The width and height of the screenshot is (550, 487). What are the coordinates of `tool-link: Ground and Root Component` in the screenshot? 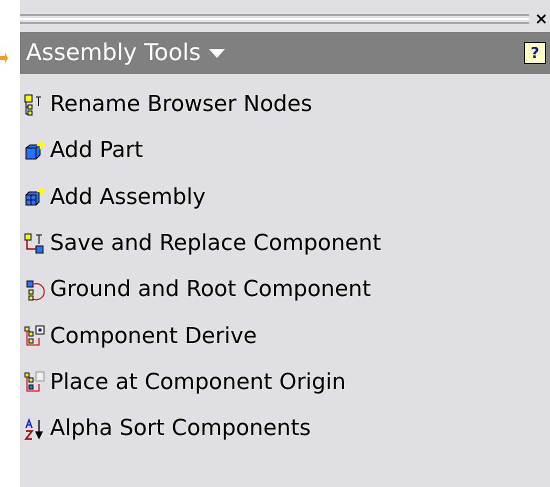 It's located at (210, 290).